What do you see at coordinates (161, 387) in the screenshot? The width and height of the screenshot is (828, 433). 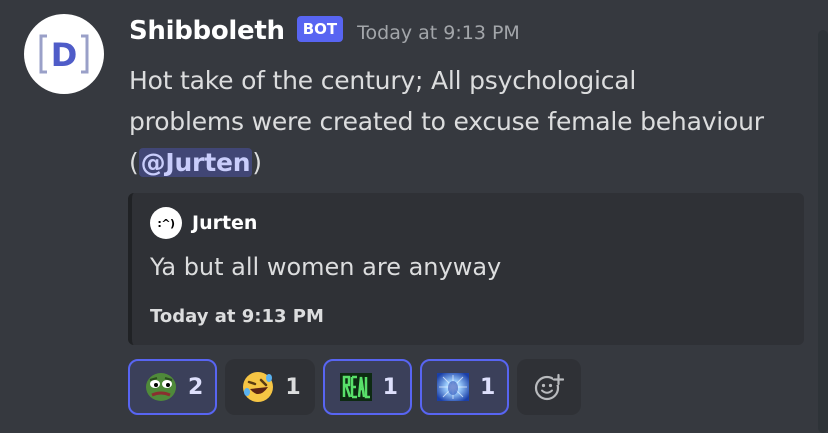 I see `pepe-emoji-icon` at bounding box center [161, 387].